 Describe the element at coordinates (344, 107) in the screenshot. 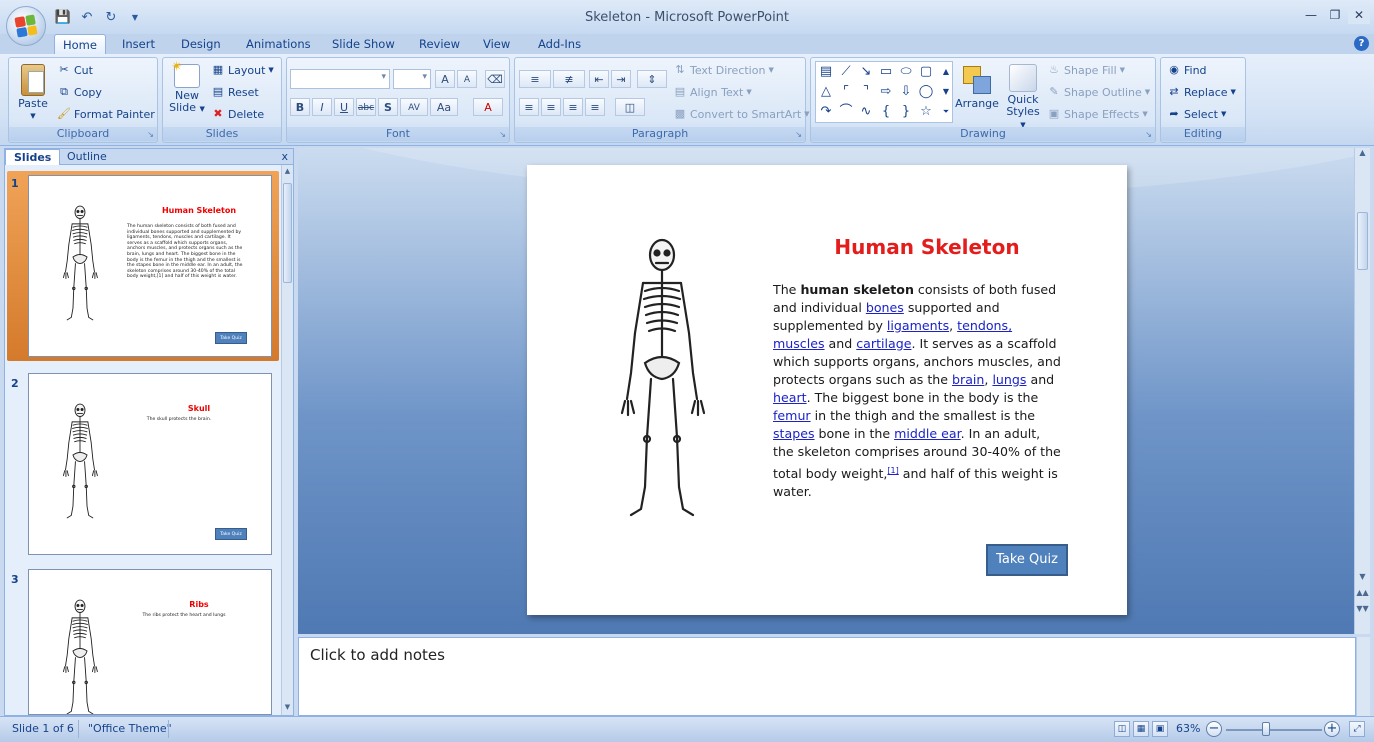

I see `underline-button: U` at that location.